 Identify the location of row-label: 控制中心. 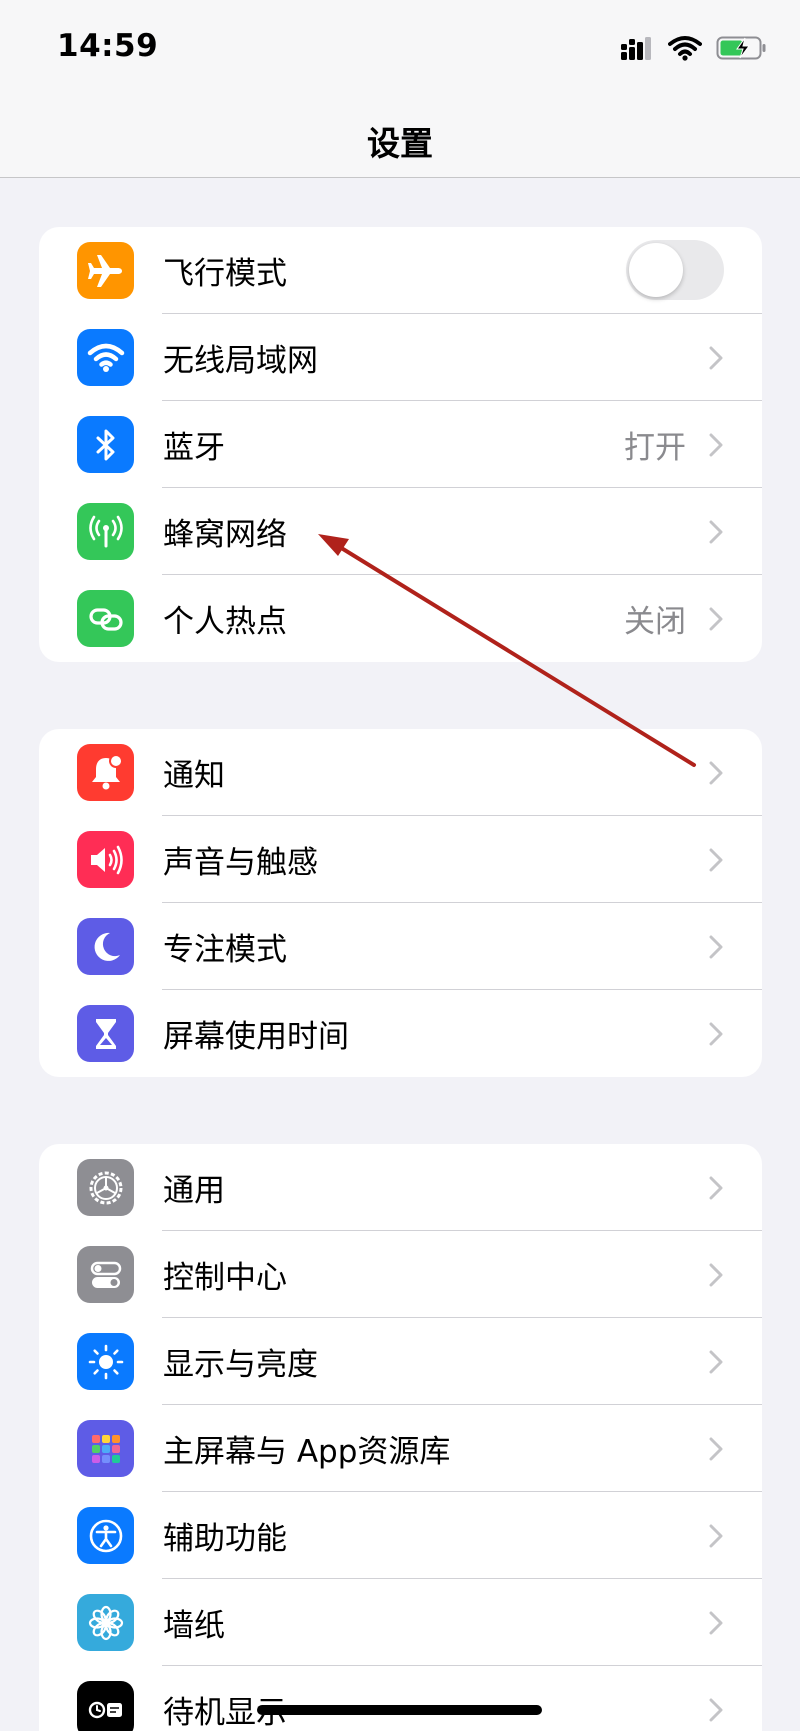
(225, 1278).